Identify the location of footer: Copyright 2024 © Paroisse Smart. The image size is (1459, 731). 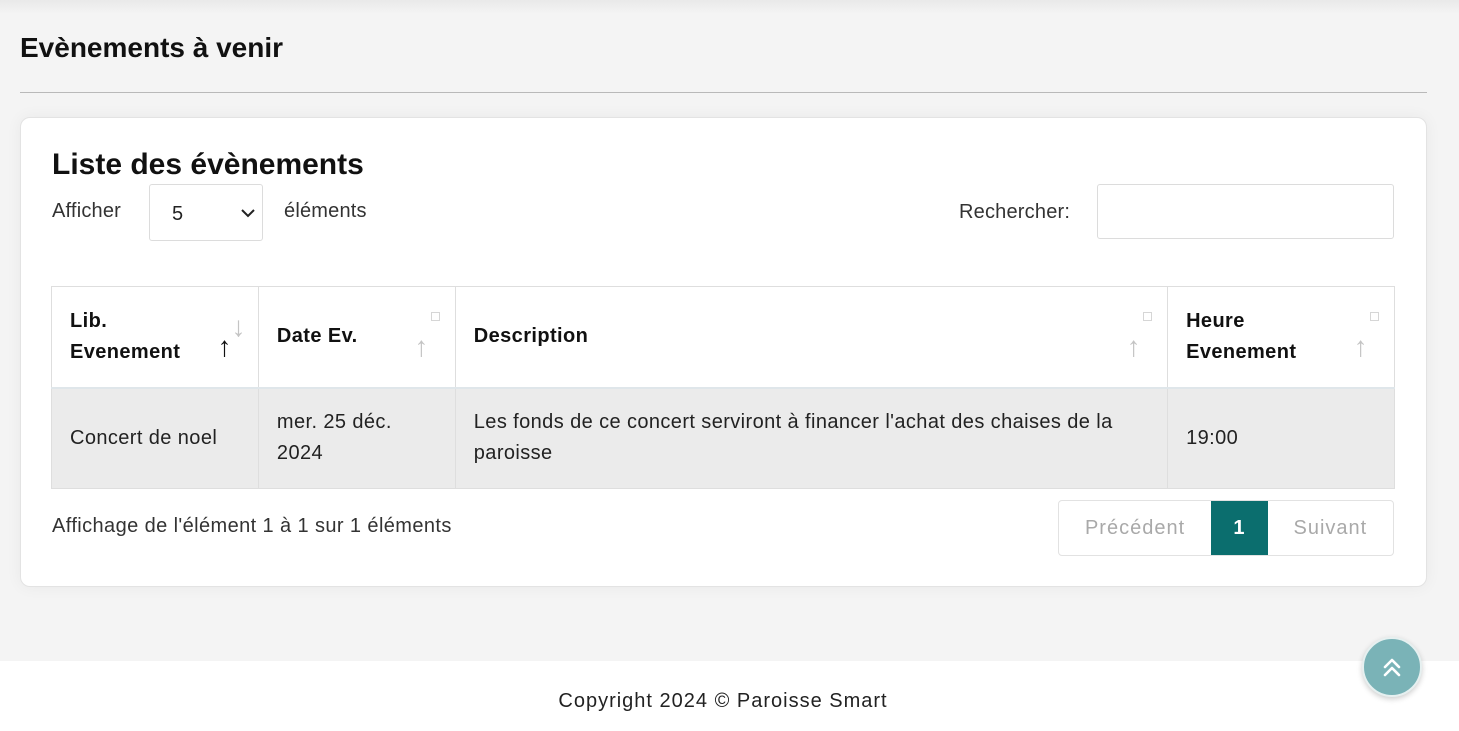
(729, 696).